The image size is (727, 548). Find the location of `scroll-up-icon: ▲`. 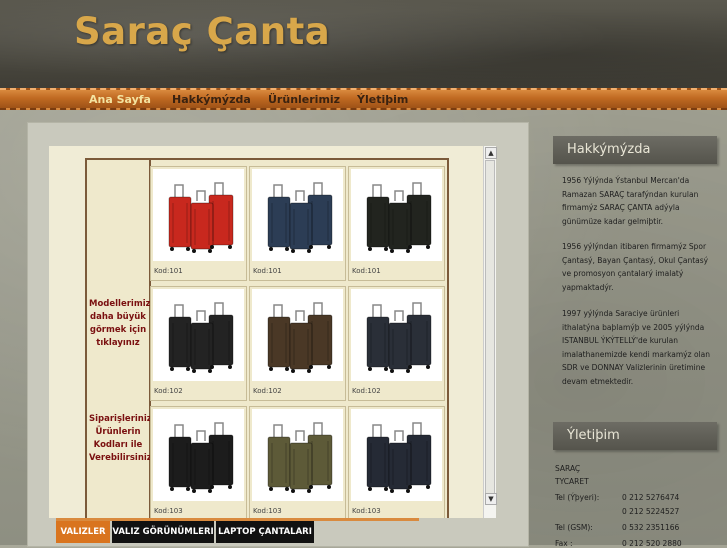

scroll-up-icon: ▲ is located at coordinates (491, 153).